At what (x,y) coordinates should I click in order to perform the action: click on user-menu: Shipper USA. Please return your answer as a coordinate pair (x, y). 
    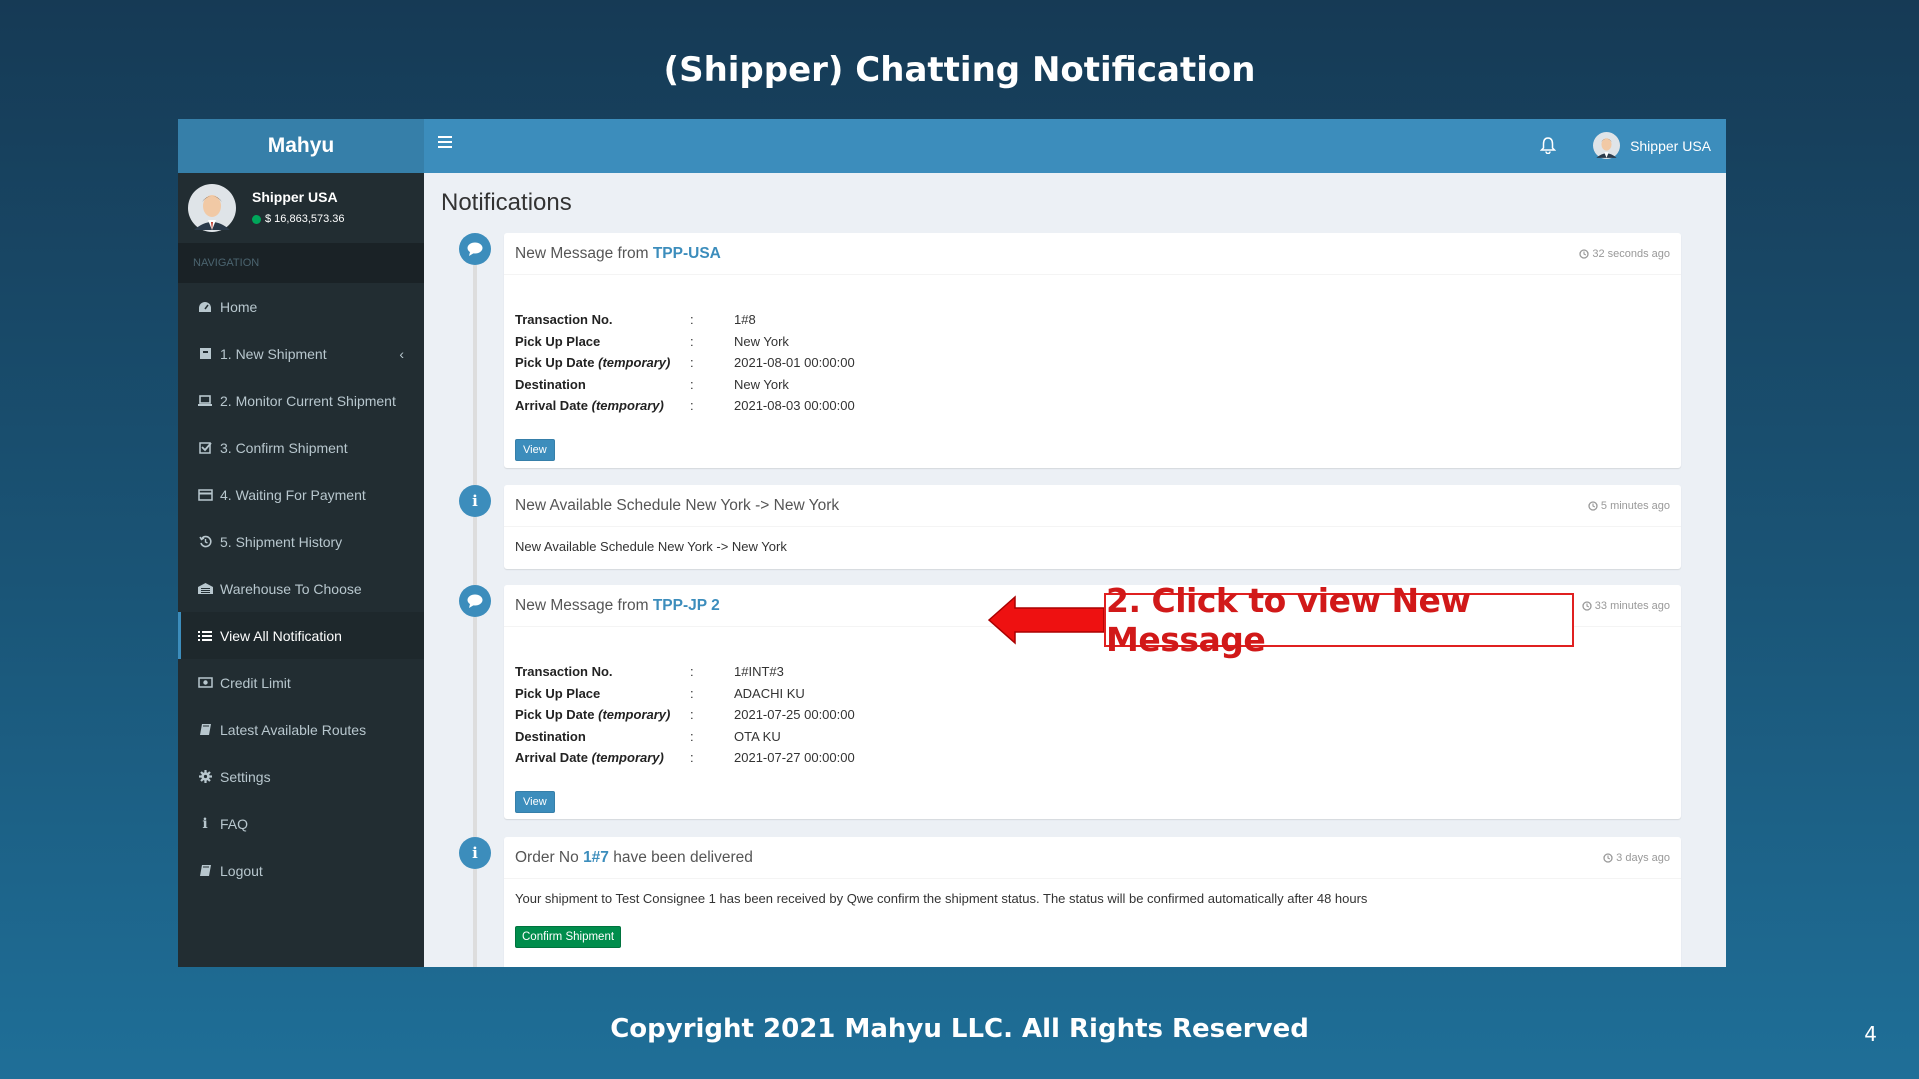
    Looking at the image, I should click on (1652, 145).